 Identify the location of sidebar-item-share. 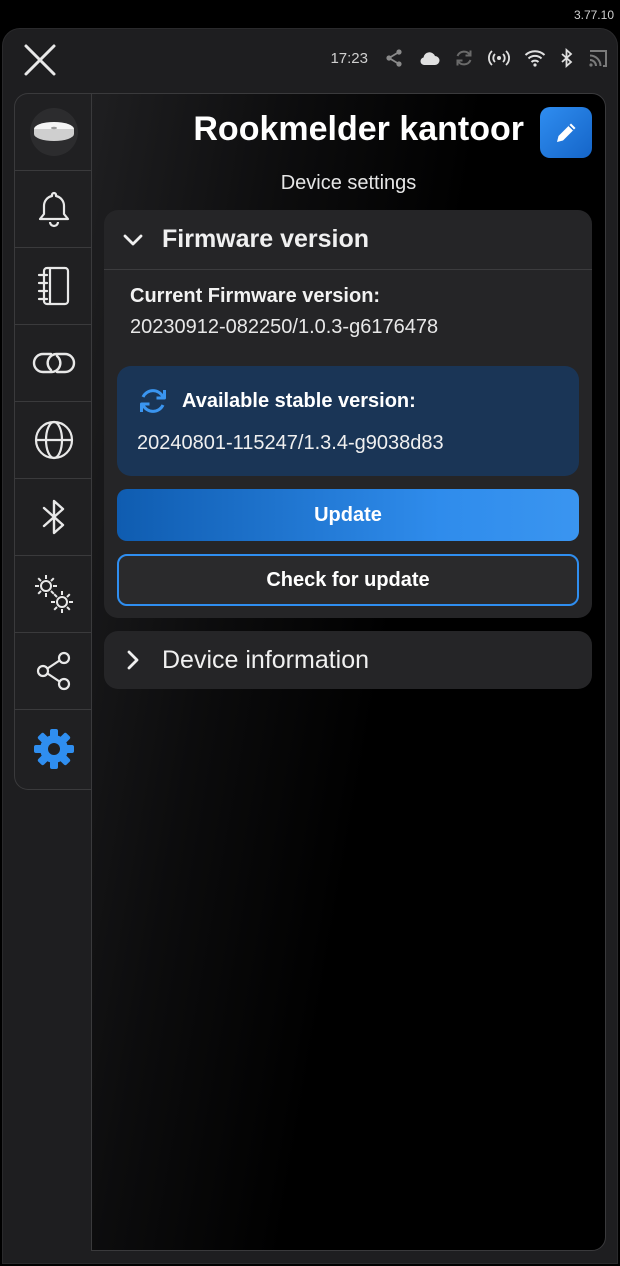
(53, 671).